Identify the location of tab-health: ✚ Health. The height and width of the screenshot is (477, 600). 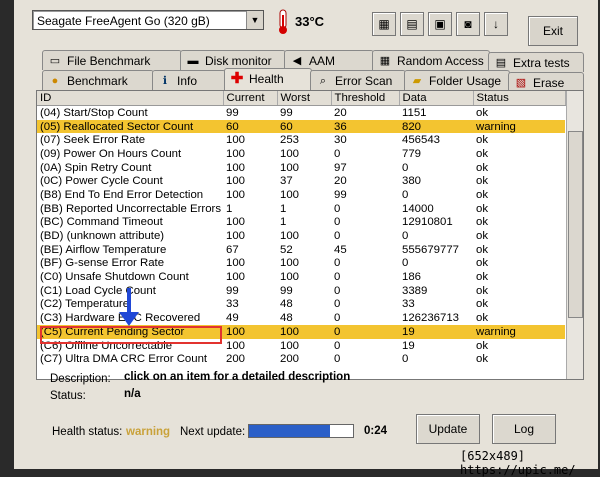
(268, 79).